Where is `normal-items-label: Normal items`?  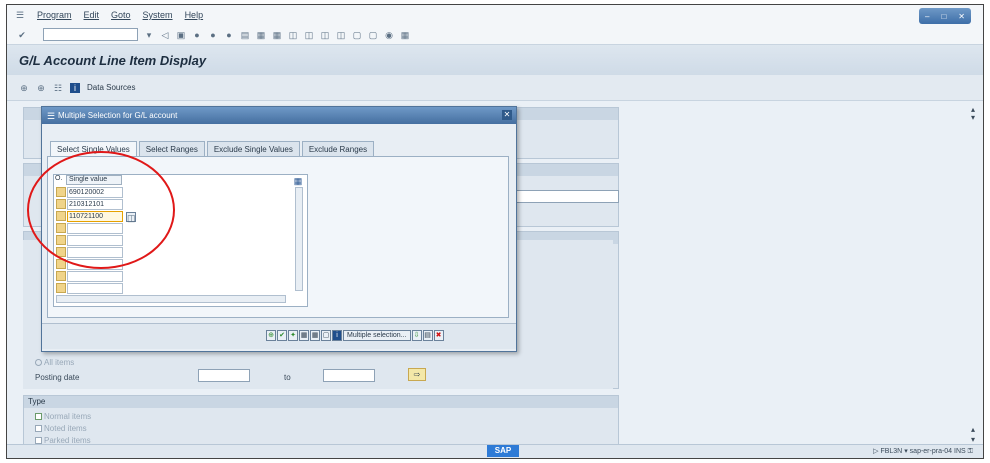
normal-items-label: Normal items is located at coordinates (68, 416).